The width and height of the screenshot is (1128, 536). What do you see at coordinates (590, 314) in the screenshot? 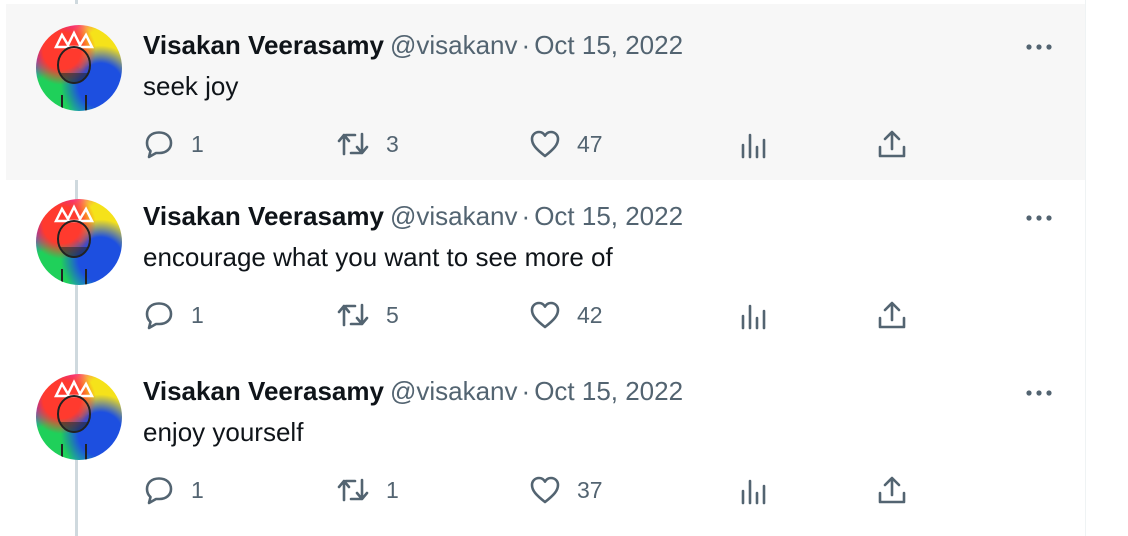
I see `like-count: 42` at bounding box center [590, 314].